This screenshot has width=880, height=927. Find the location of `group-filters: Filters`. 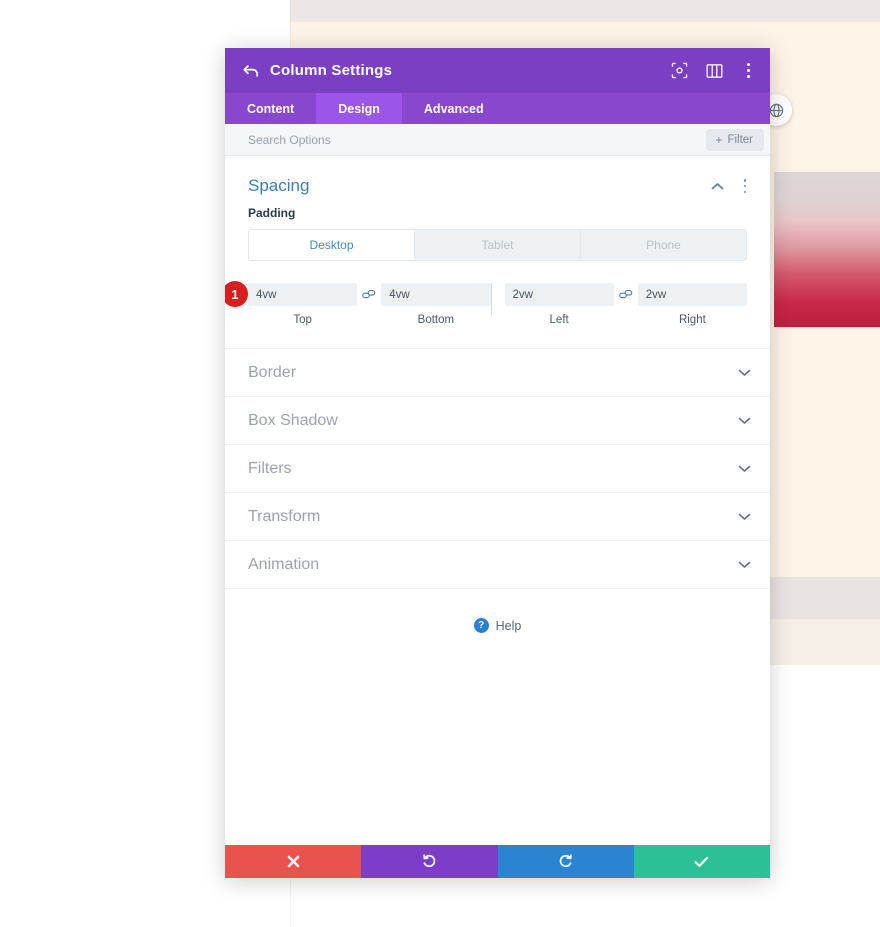

group-filters: Filters is located at coordinates (497, 469).